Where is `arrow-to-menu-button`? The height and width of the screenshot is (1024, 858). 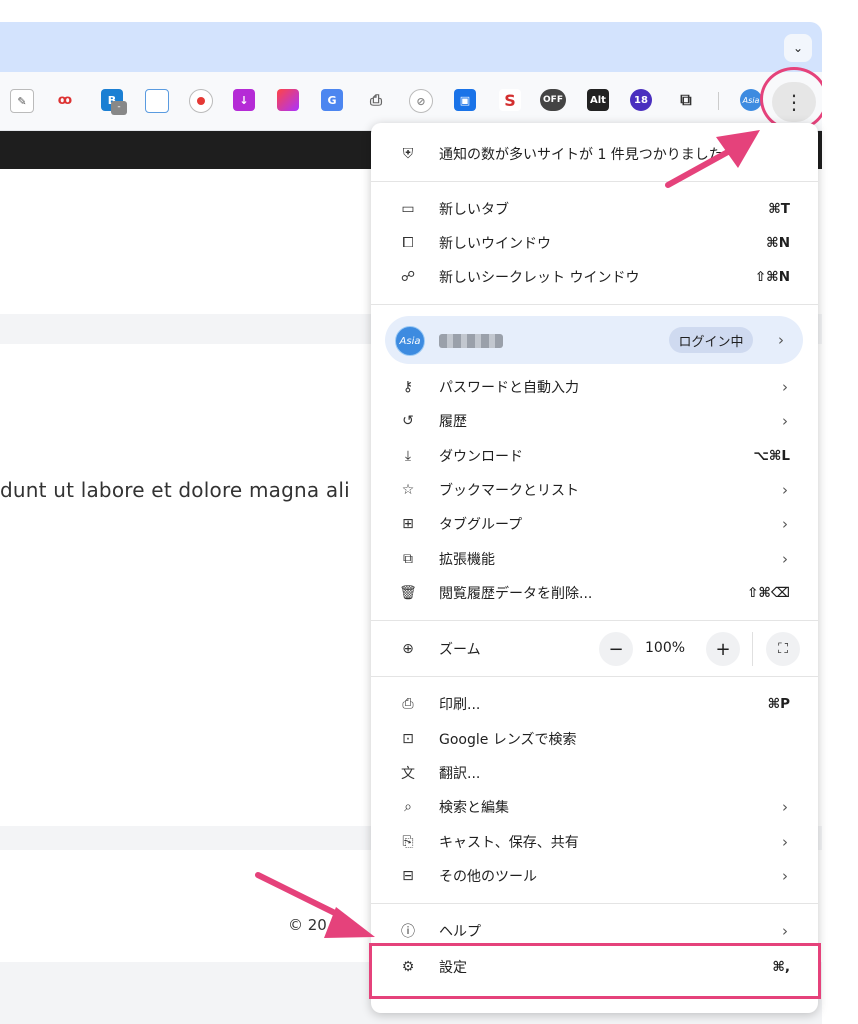 arrow-to-menu-button is located at coordinates (712, 159).